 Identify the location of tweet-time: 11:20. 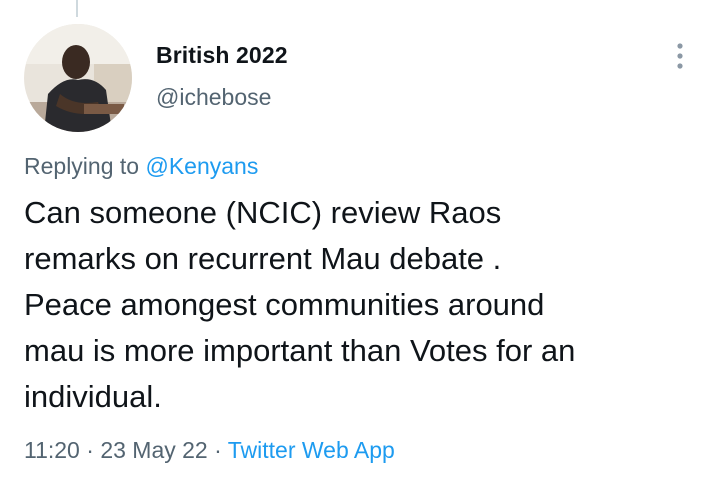
(52, 450).